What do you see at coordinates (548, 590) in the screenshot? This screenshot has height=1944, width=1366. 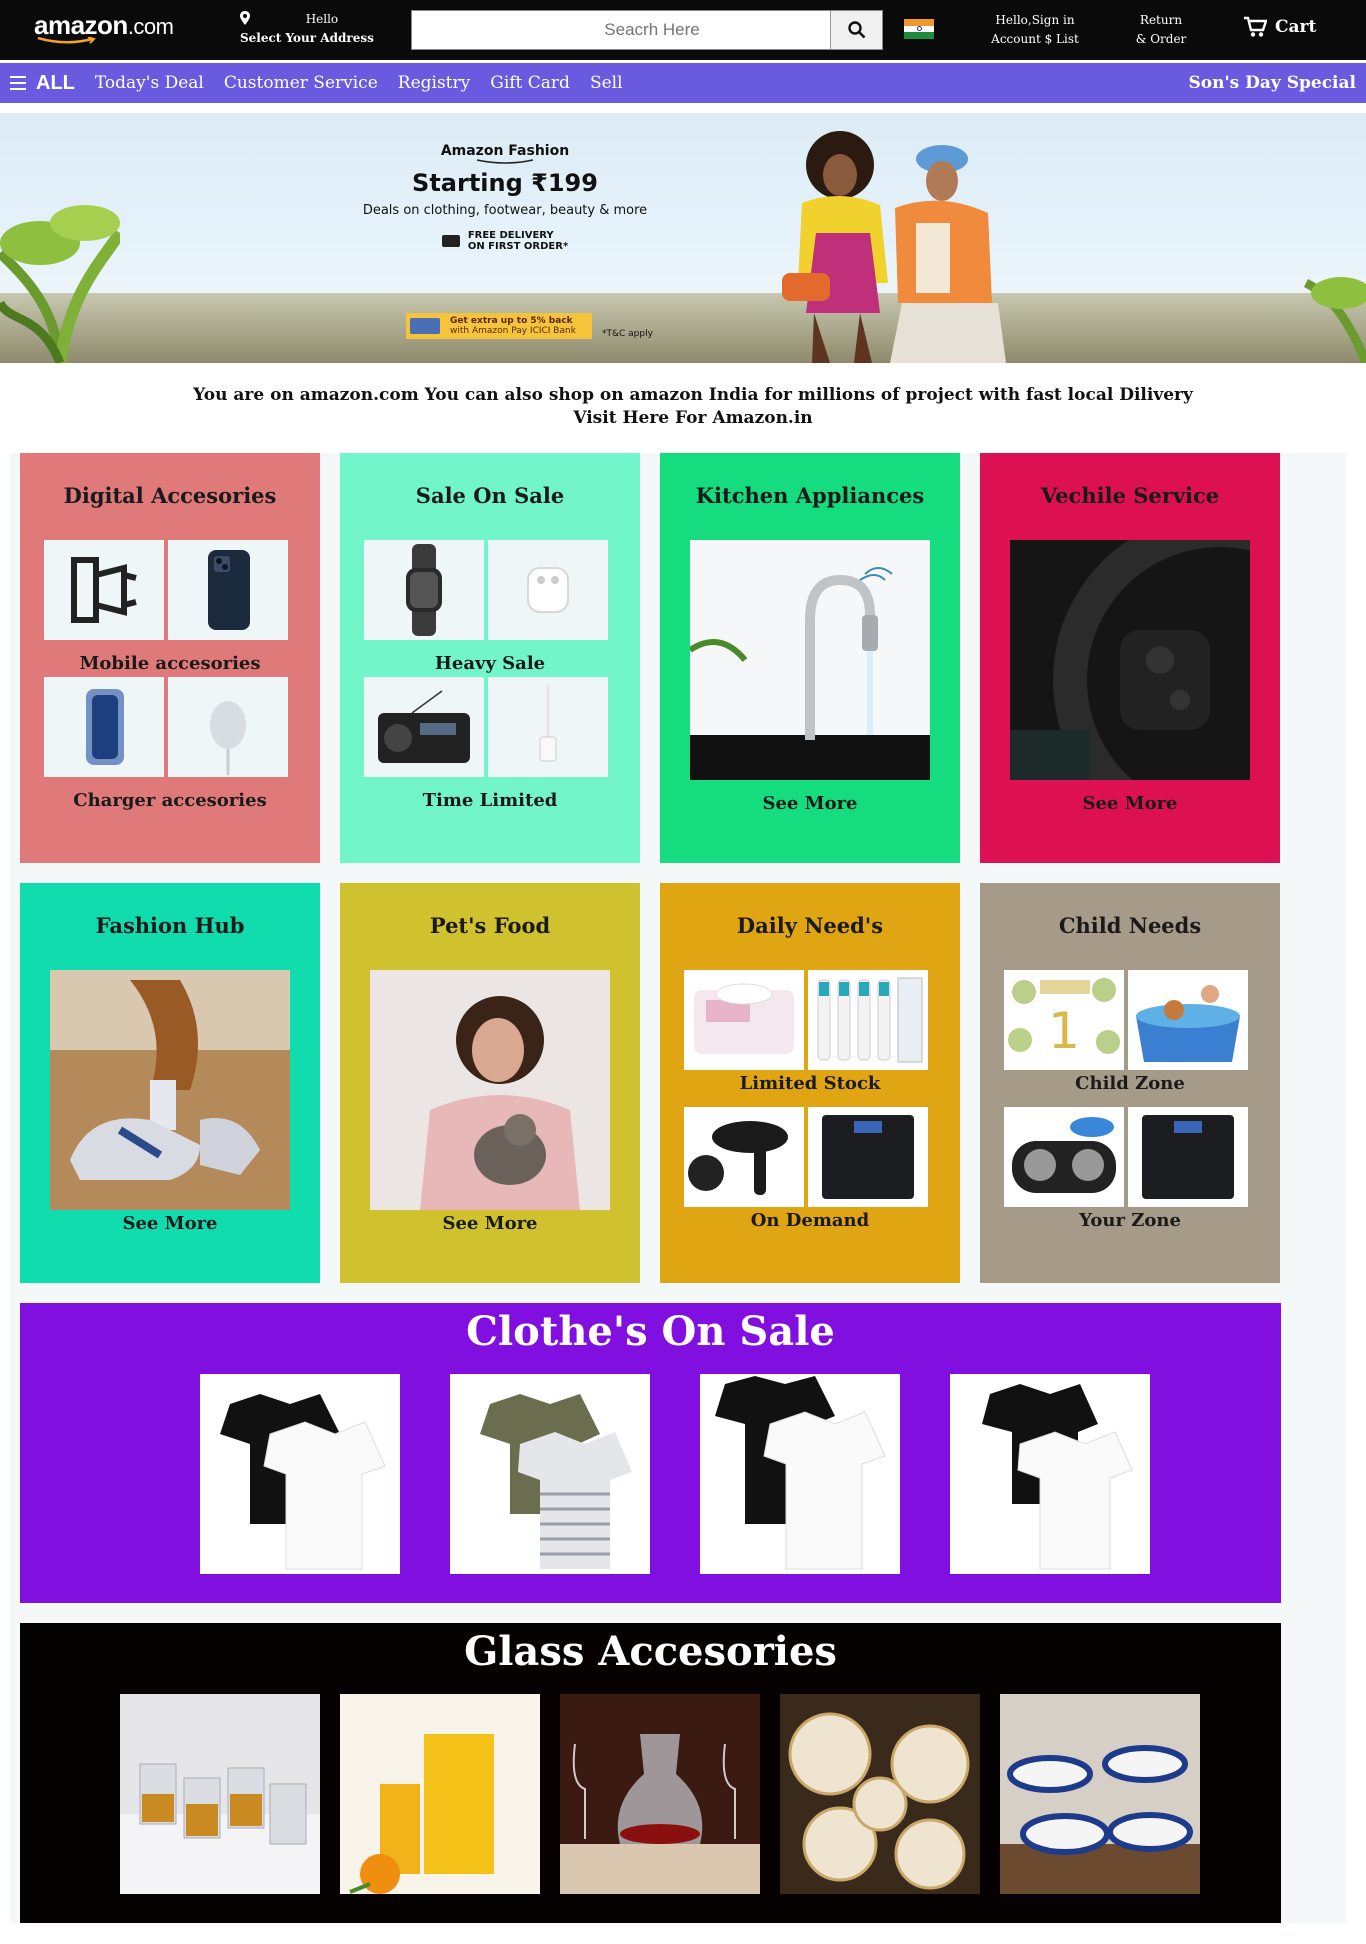 I see `earbuds-case-image` at bounding box center [548, 590].